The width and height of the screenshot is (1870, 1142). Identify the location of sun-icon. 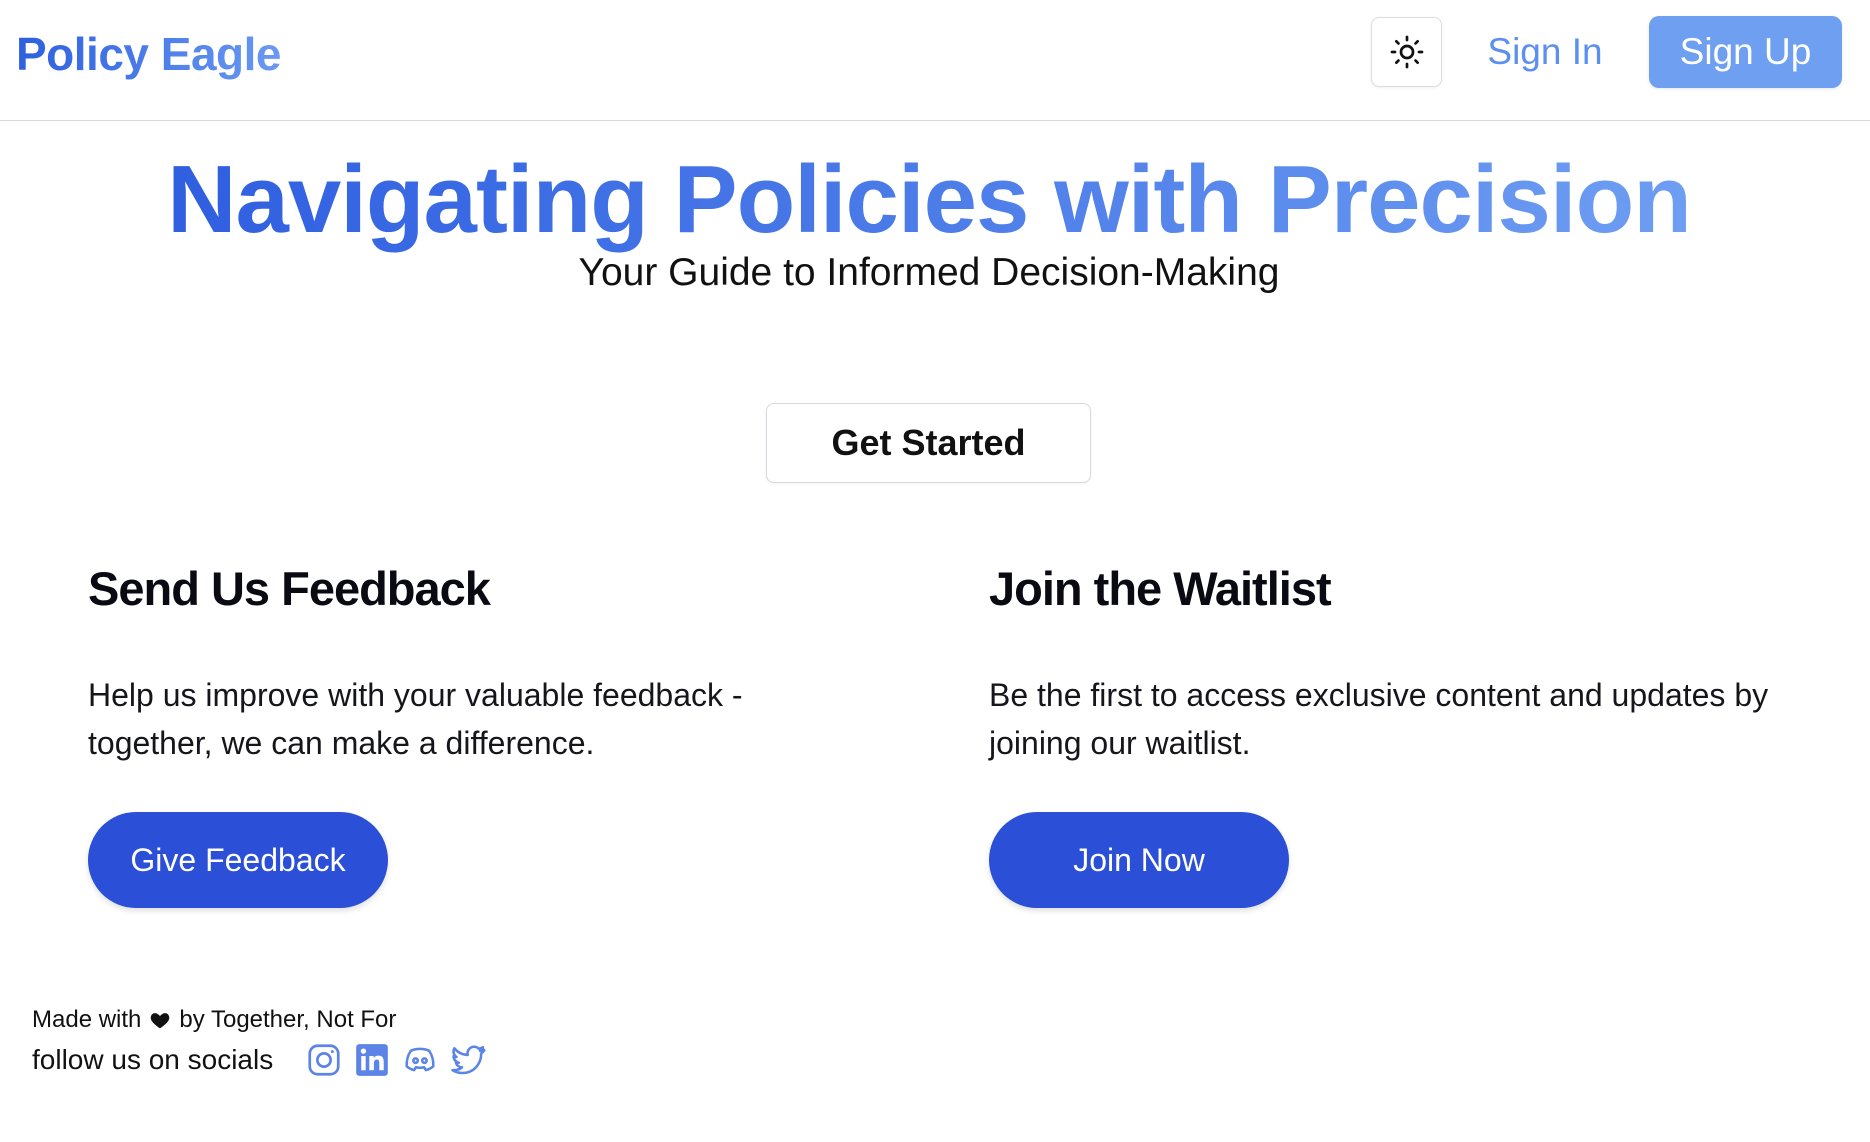
(1406, 52).